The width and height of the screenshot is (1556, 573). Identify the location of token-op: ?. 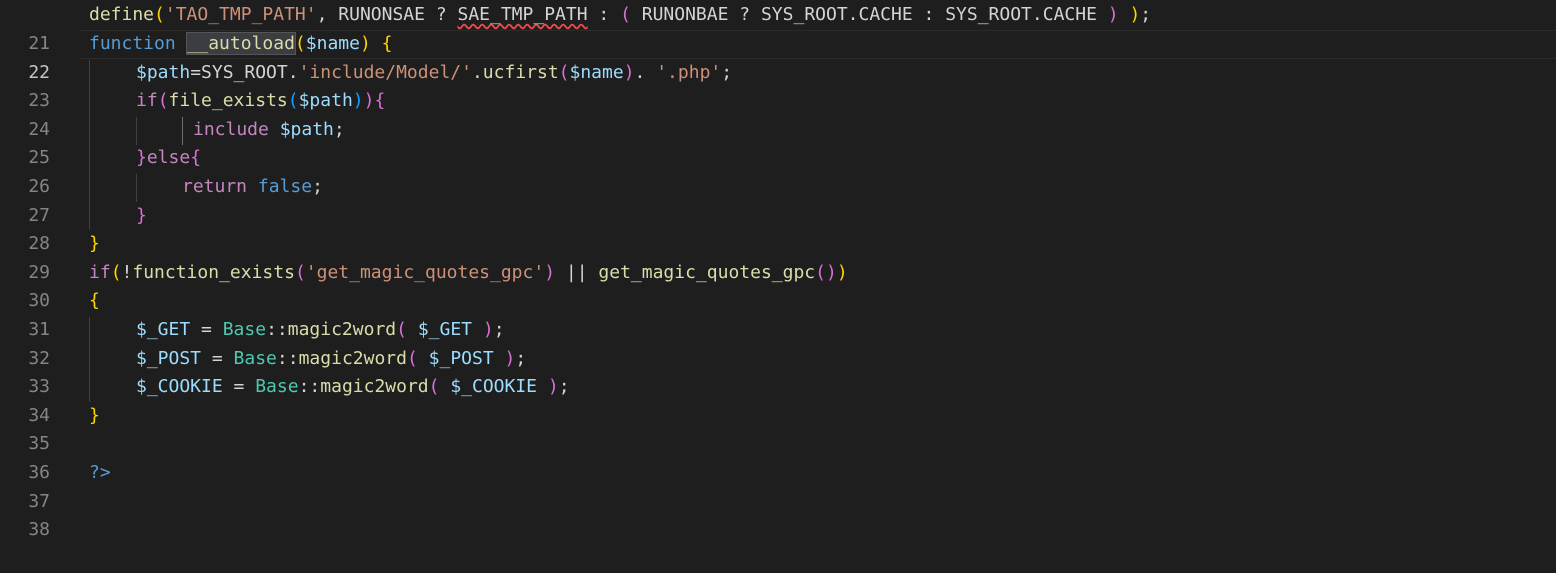
(744, 14).